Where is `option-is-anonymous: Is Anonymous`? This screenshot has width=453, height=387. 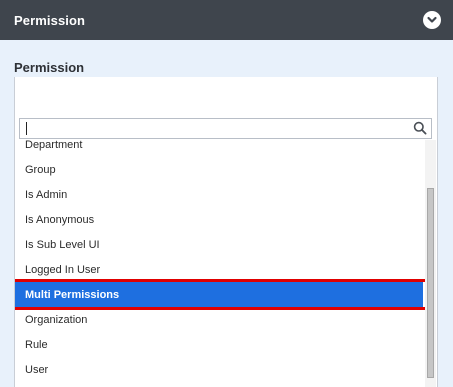 option-is-anonymous: Is Anonymous is located at coordinates (219, 219).